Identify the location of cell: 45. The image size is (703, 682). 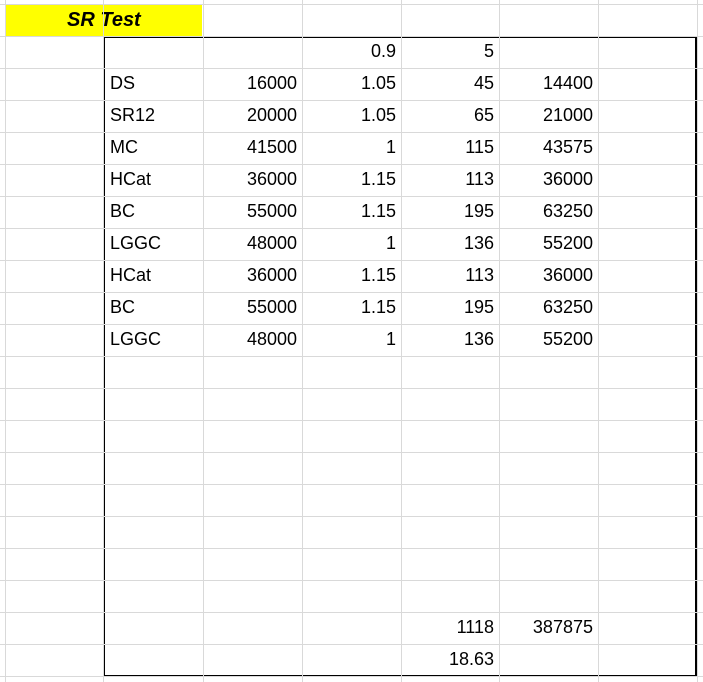
(447, 83).